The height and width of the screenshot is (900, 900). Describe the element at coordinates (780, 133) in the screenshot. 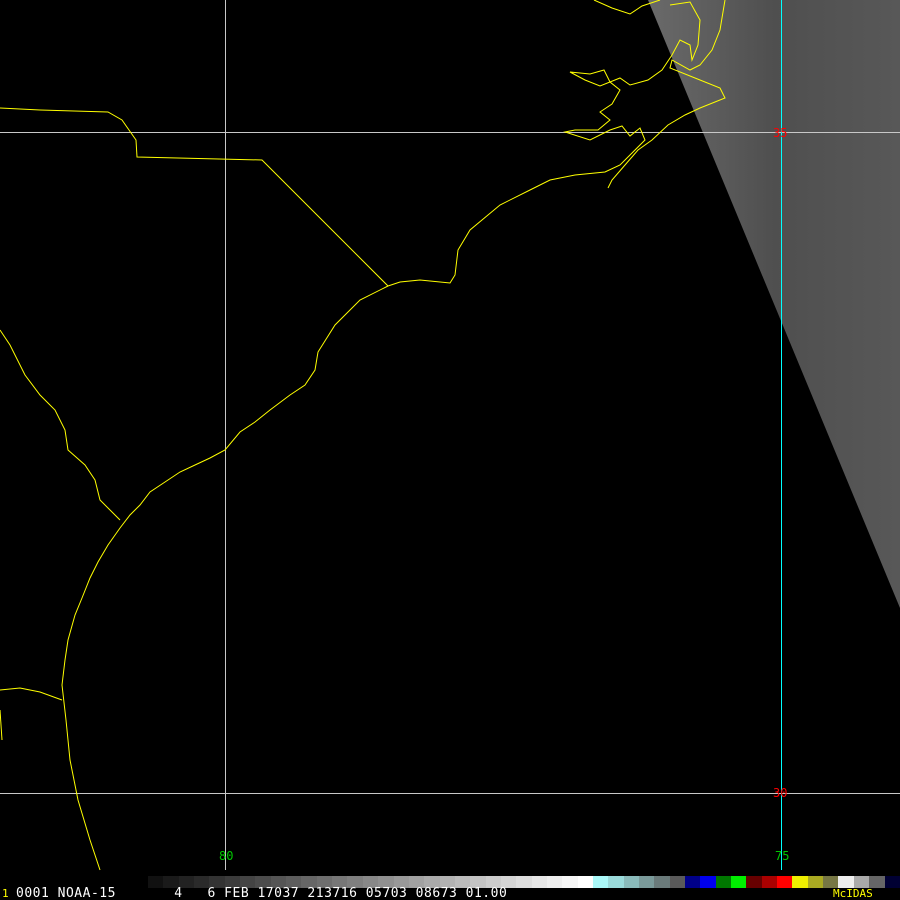

I see `lat-label-35: 35` at that location.